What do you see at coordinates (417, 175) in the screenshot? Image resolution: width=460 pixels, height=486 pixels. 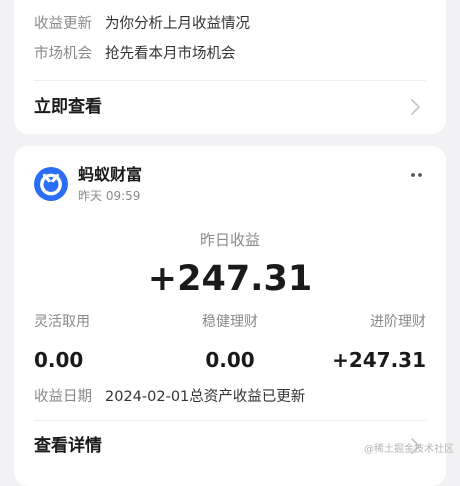 I see `more-dots-icon` at bounding box center [417, 175].